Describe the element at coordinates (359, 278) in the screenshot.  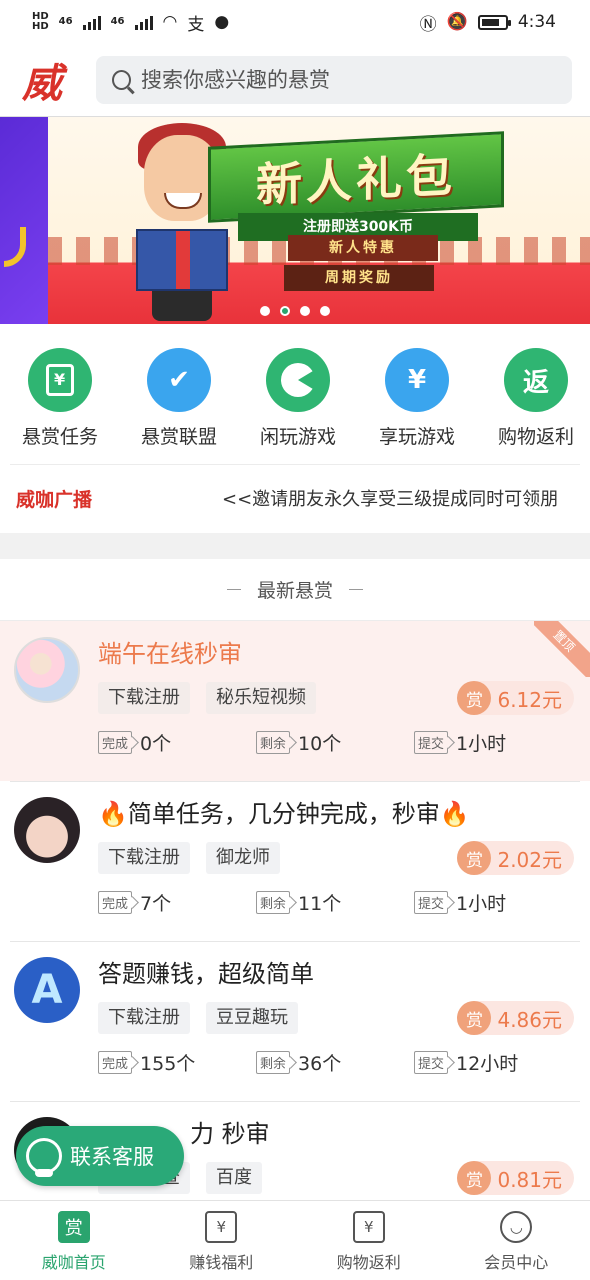
I see `banner-ribbon-2: 周期奖励` at that location.